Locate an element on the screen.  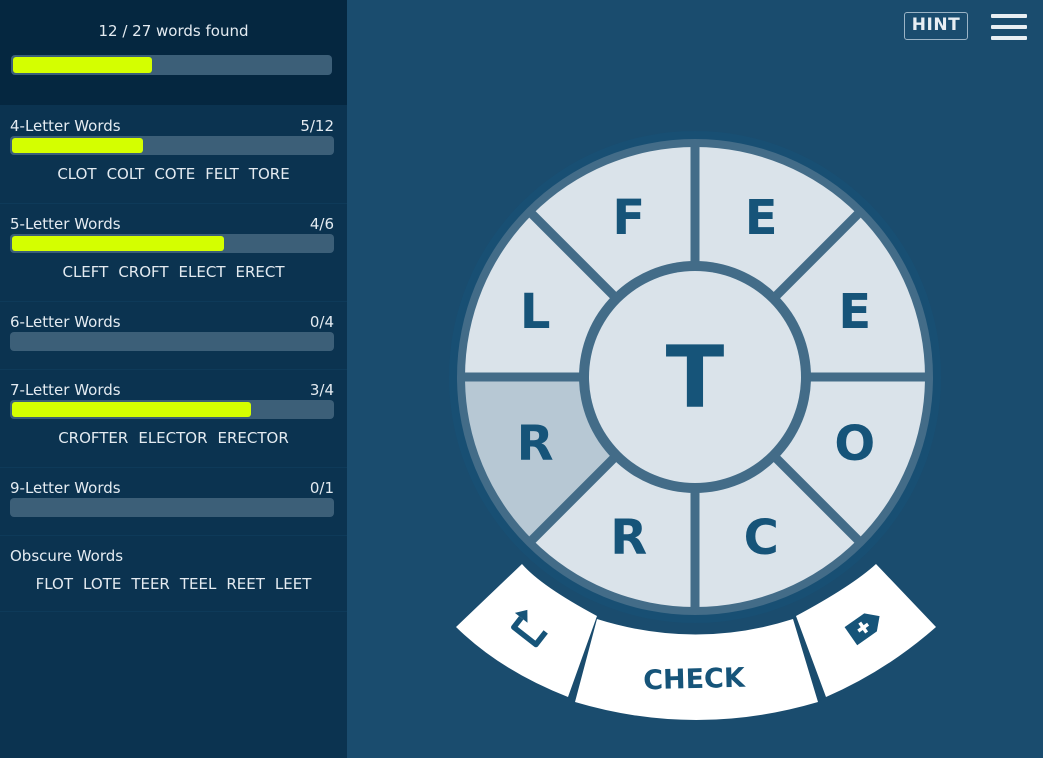
wheel-letter: C is located at coordinates (761, 538).